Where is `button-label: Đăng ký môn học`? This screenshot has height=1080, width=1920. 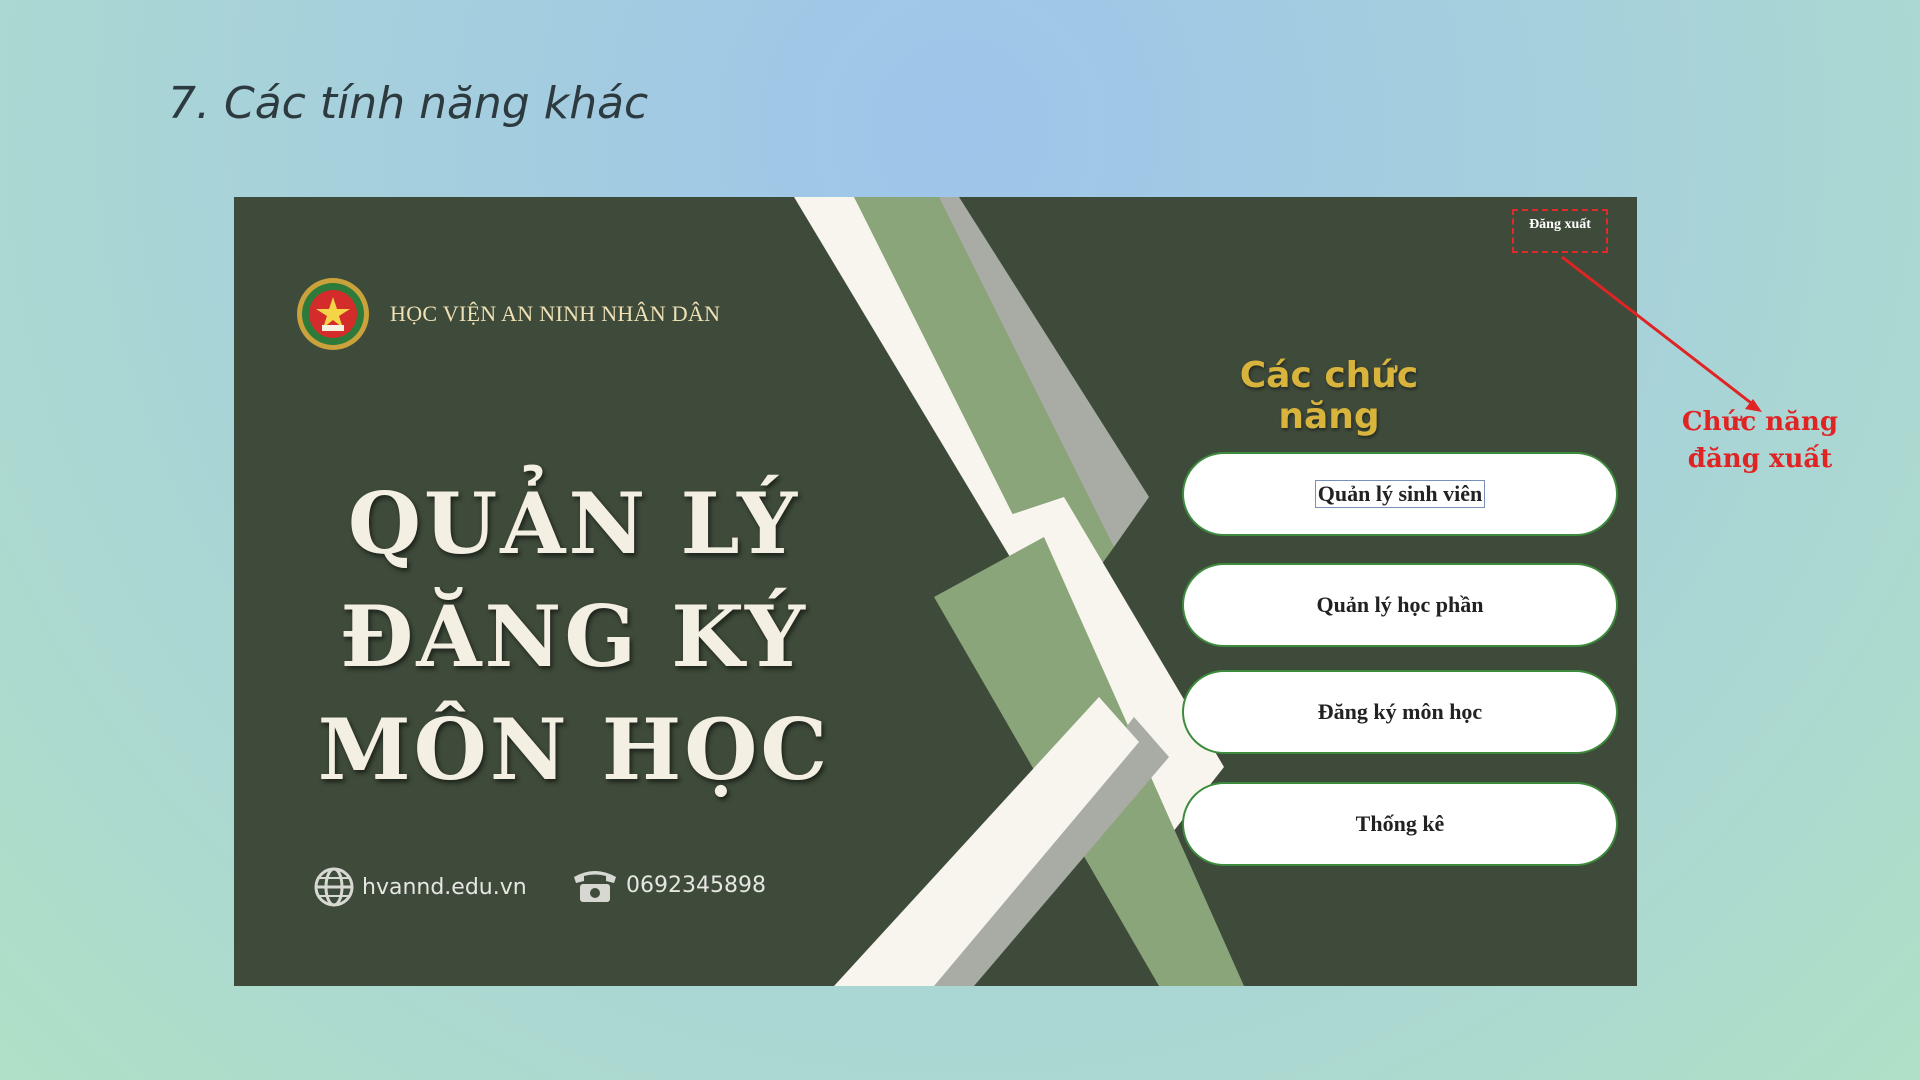 button-label: Đăng ký môn học is located at coordinates (1400, 711).